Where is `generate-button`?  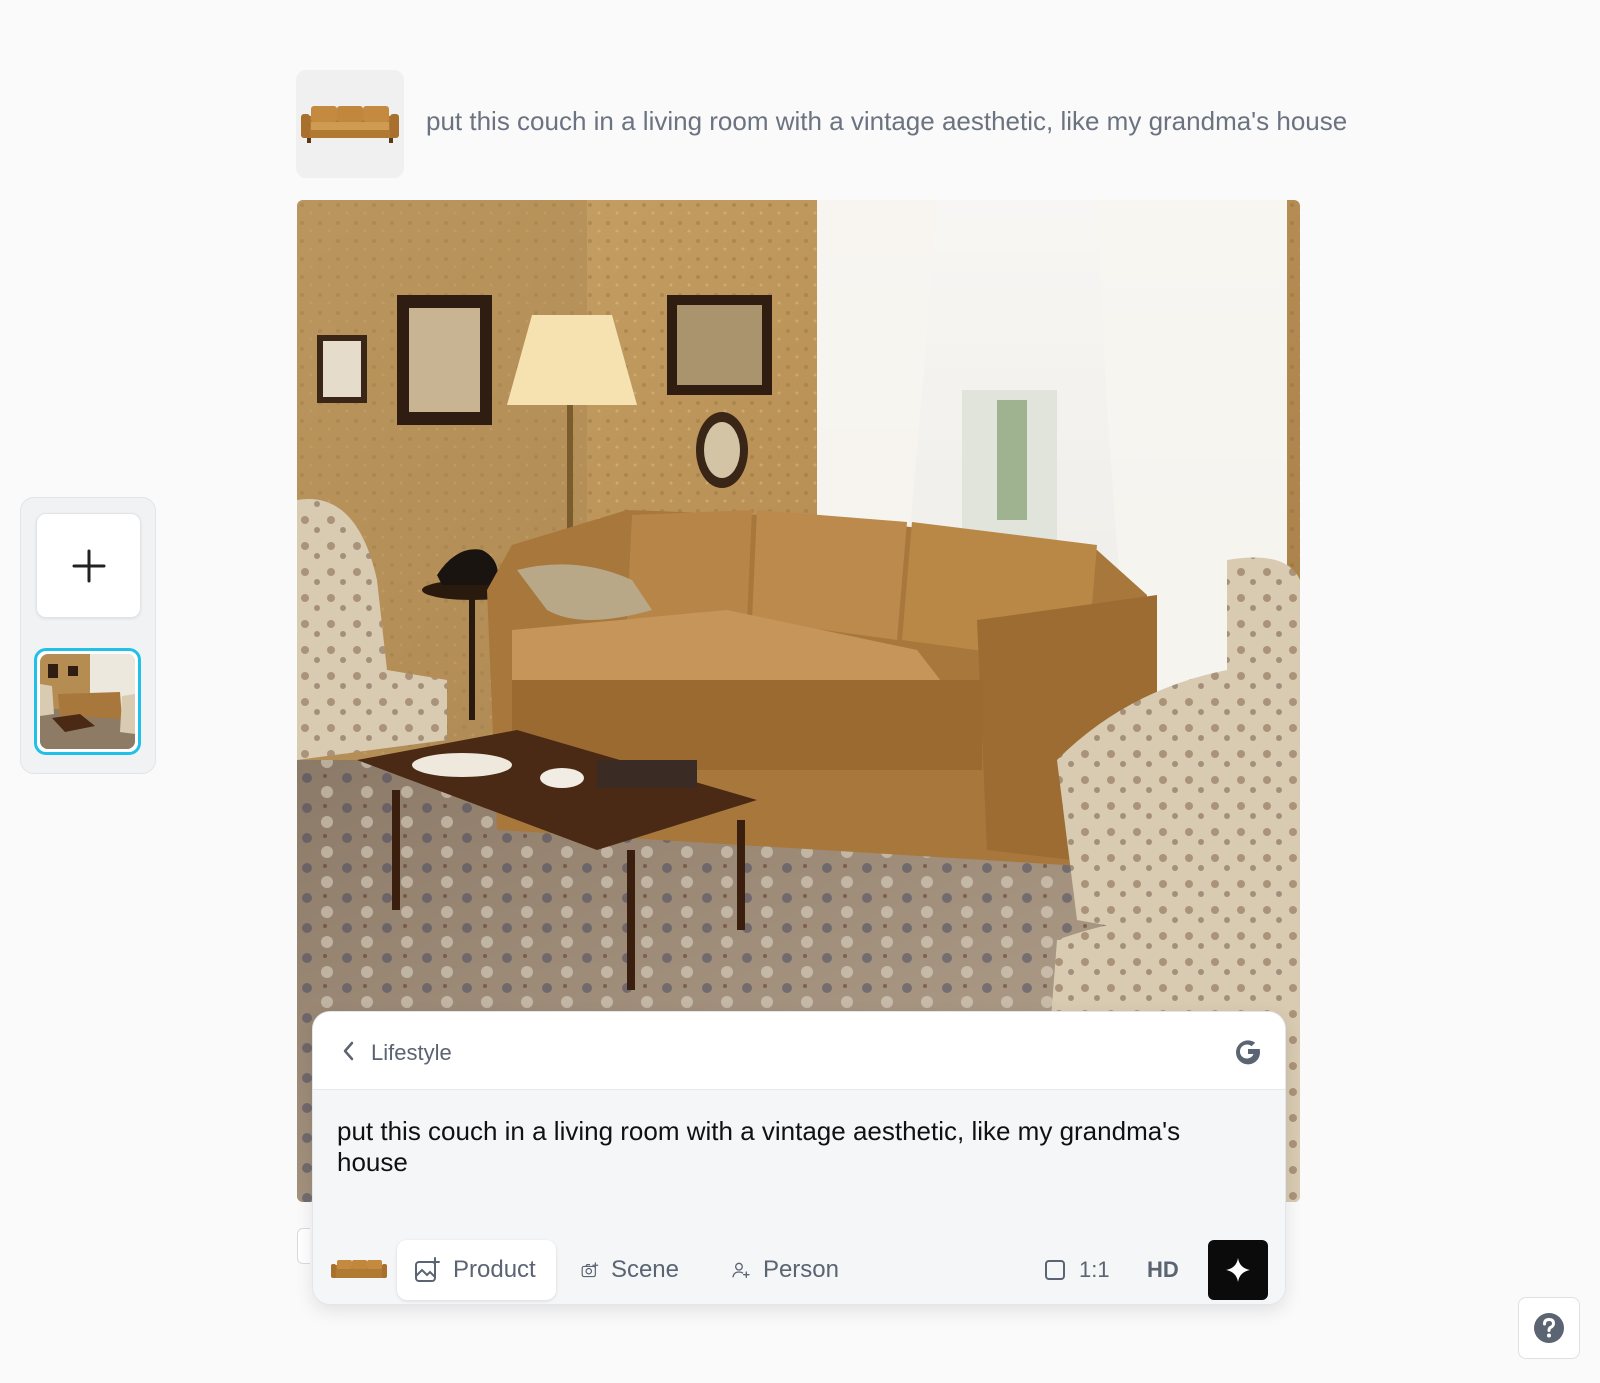
generate-button is located at coordinates (1238, 1270).